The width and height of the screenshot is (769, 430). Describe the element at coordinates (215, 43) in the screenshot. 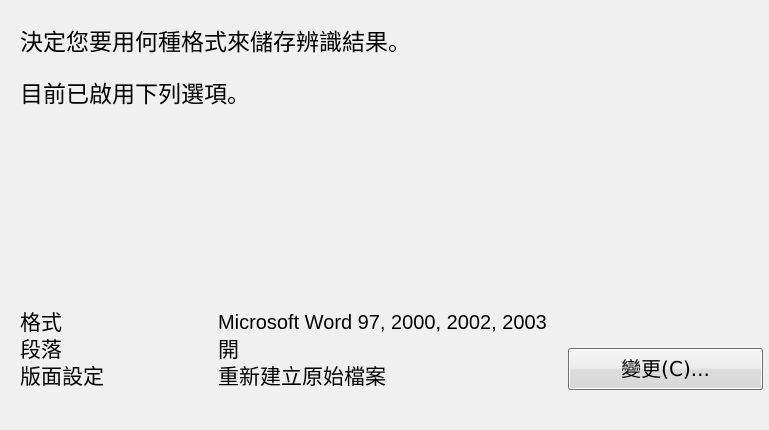

I see `intro-text: 決定您要用何種格式來儲存辨識結果。` at that location.